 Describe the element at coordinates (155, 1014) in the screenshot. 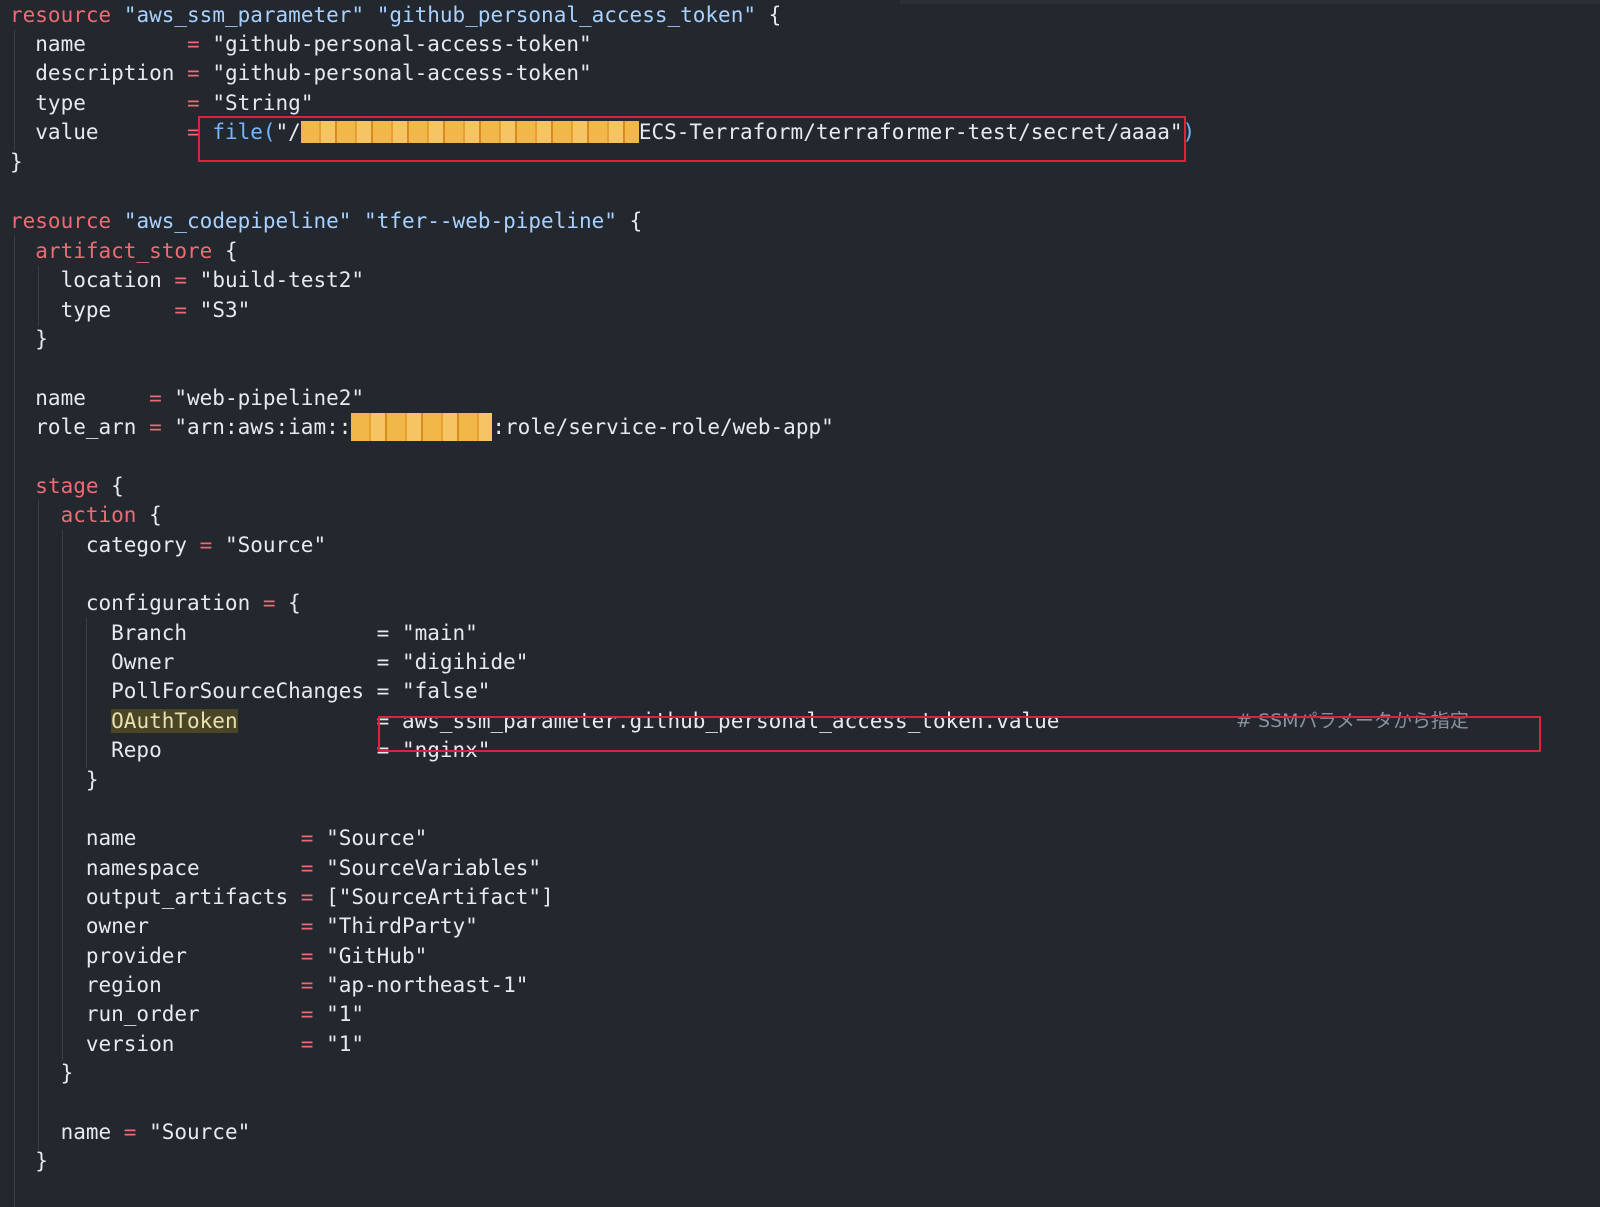

I see `attr-key: run_order` at that location.